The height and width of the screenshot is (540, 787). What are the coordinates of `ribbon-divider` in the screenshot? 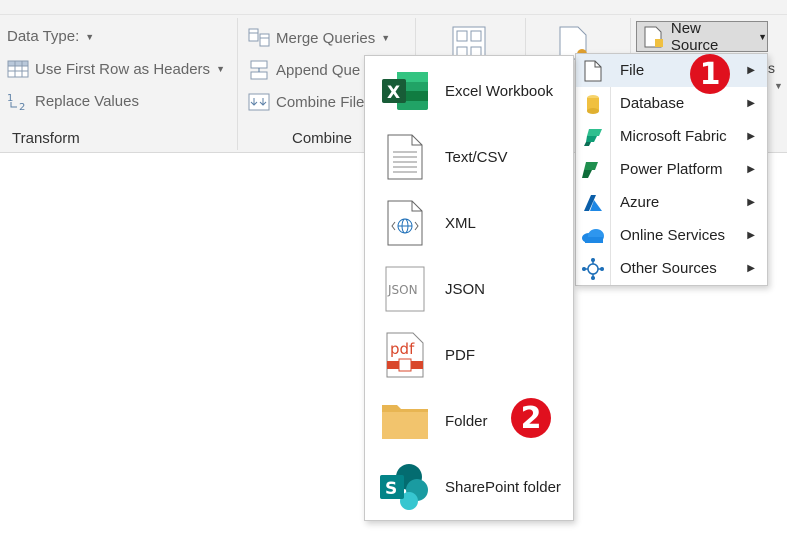 It's located at (393, 14).